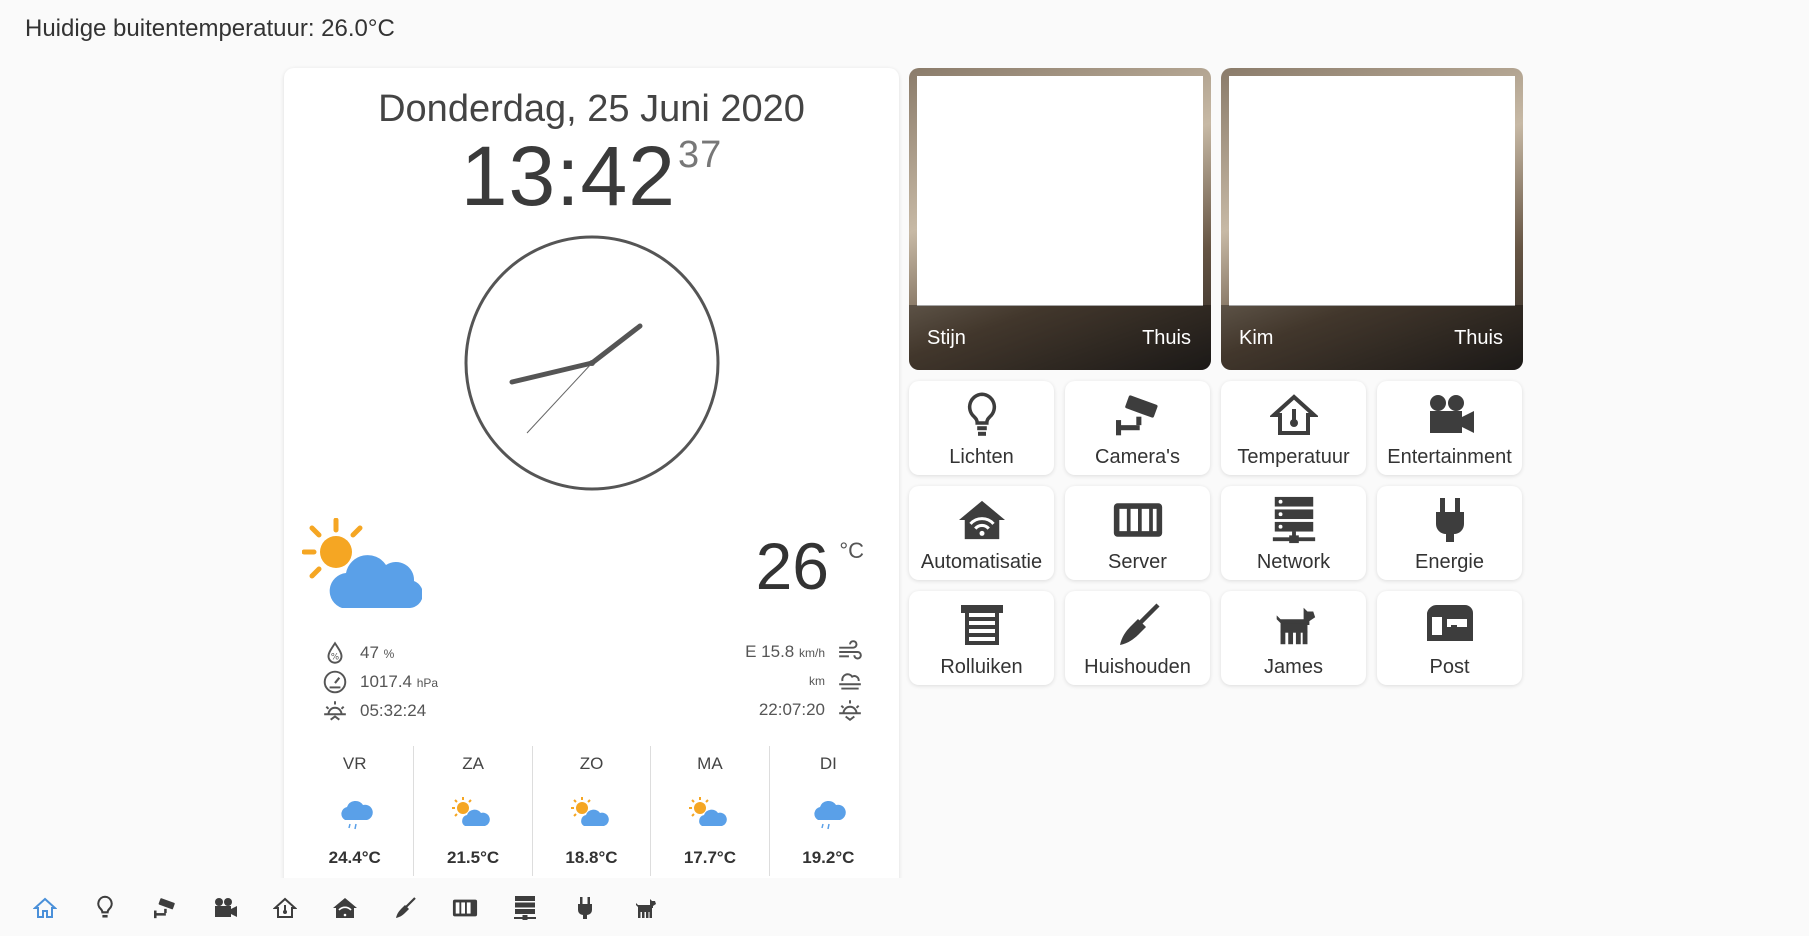  I want to click on wind-icon, so click(850, 650).